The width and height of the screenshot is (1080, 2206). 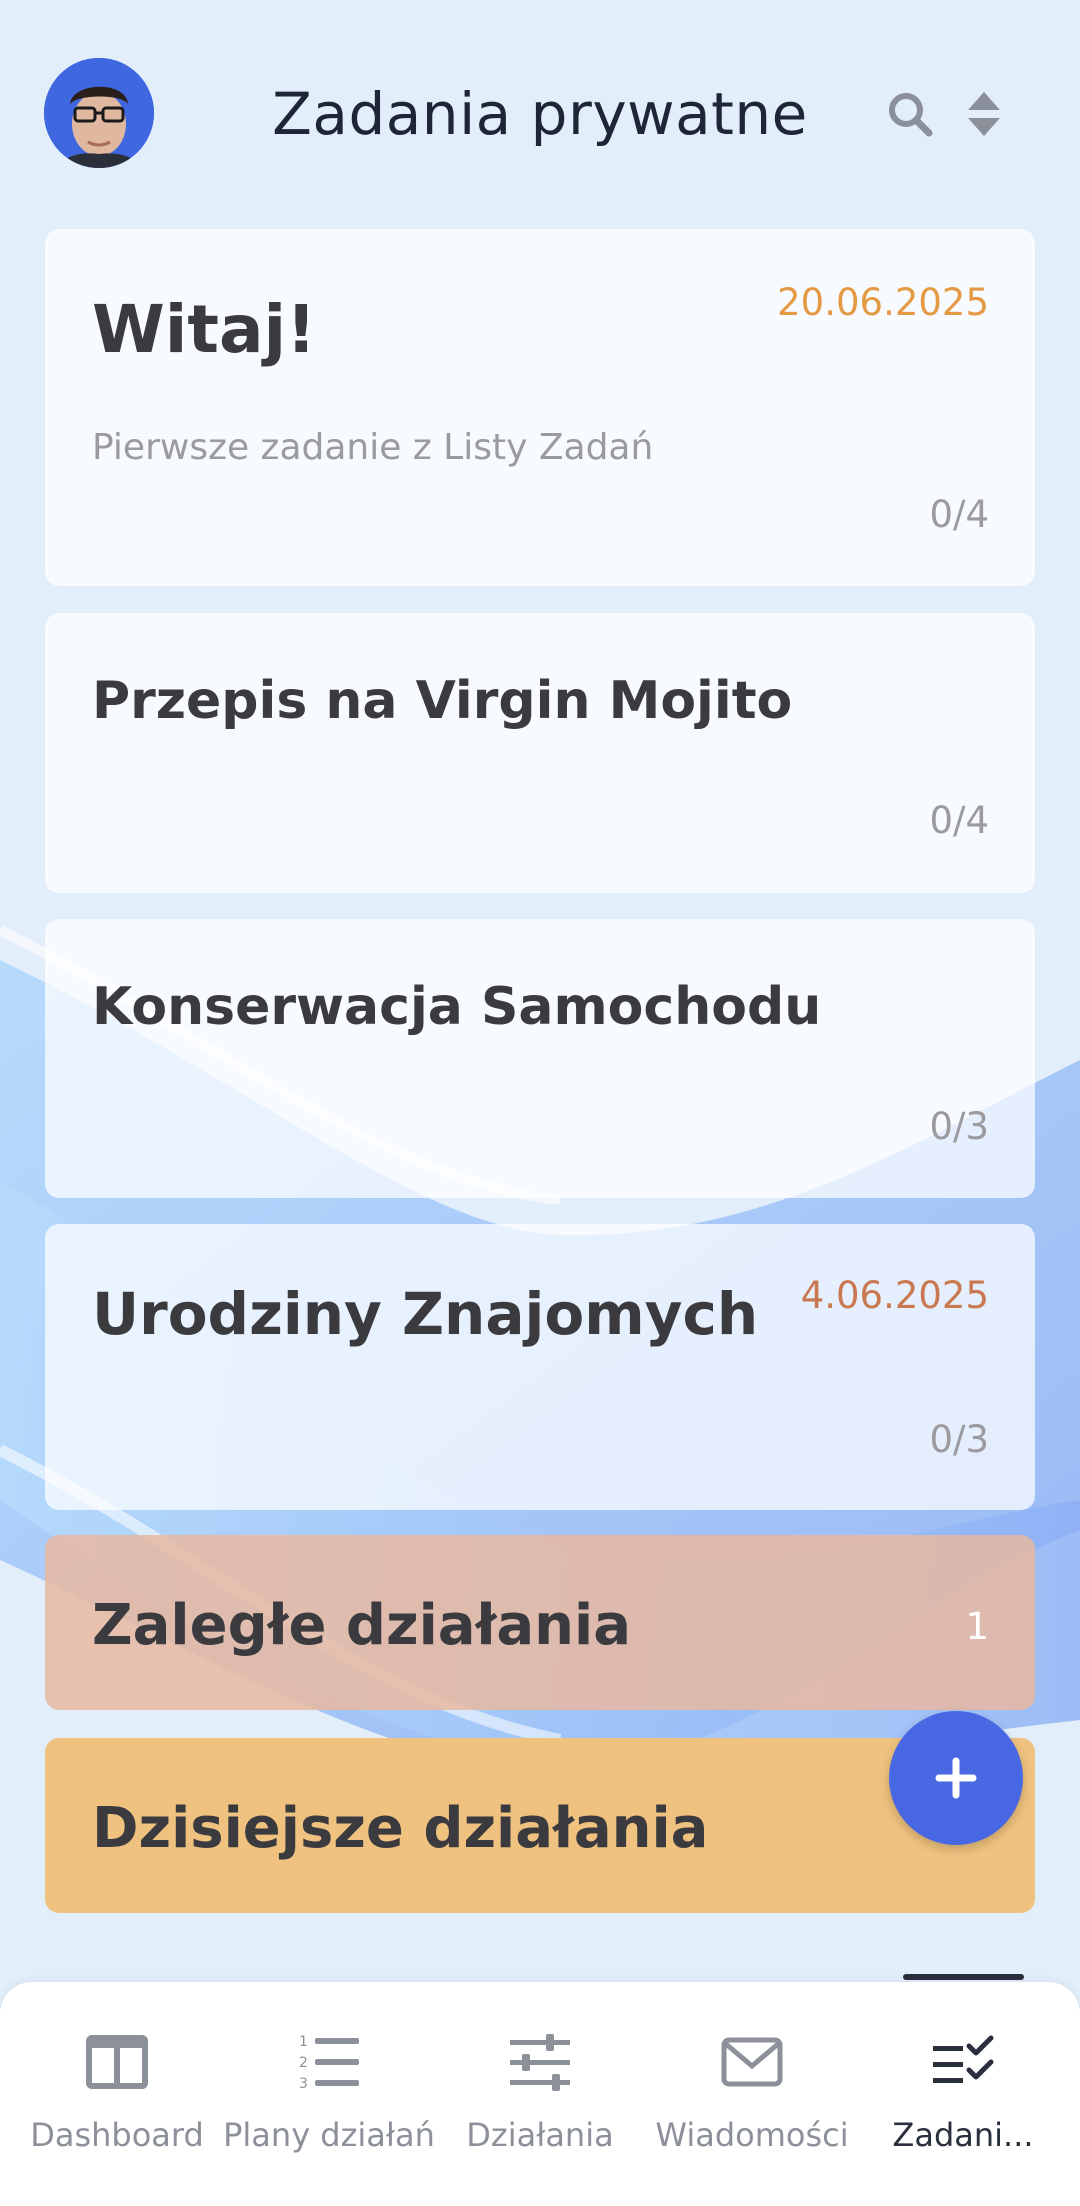 I want to click on task-date: 4.06.2025, so click(x=894, y=1295).